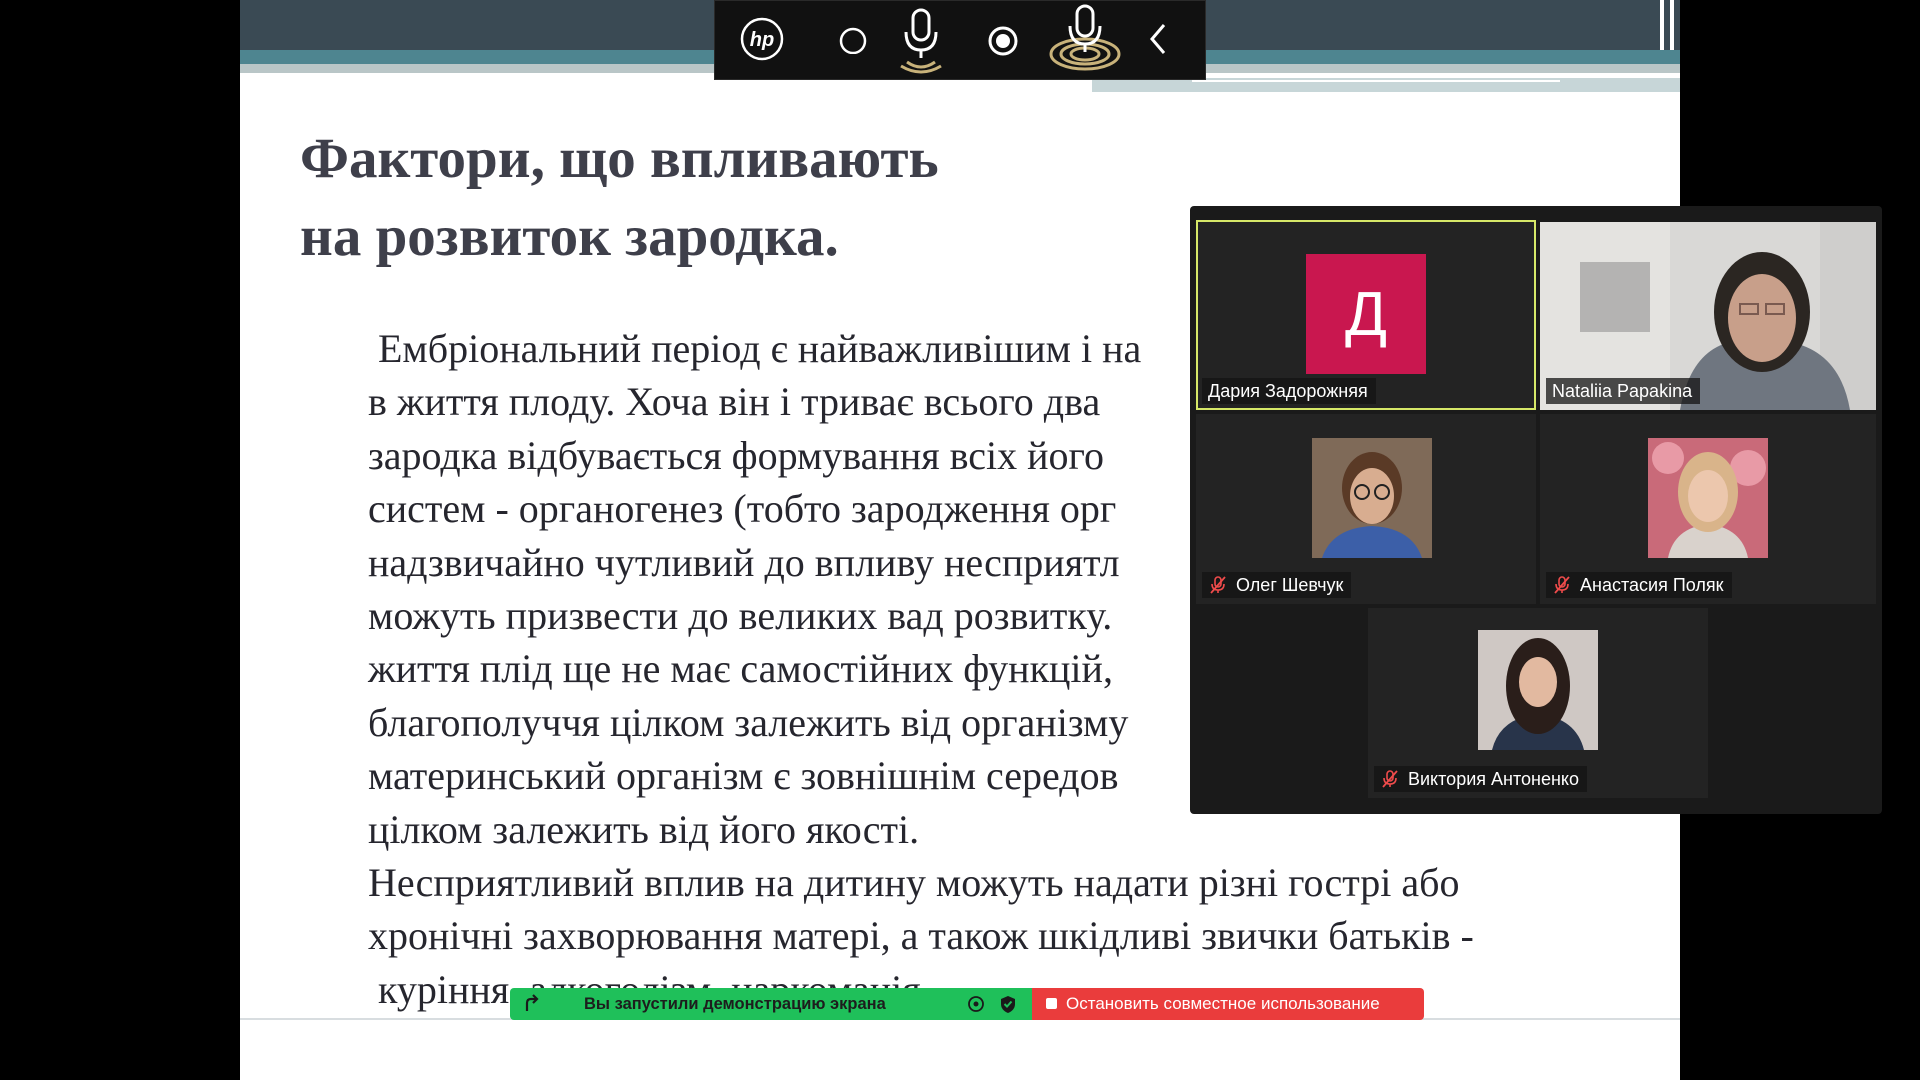 This screenshot has width=1920, height=1080. I want to click on participant-name-label: Анастасия Поляк, so click(1652, 585).